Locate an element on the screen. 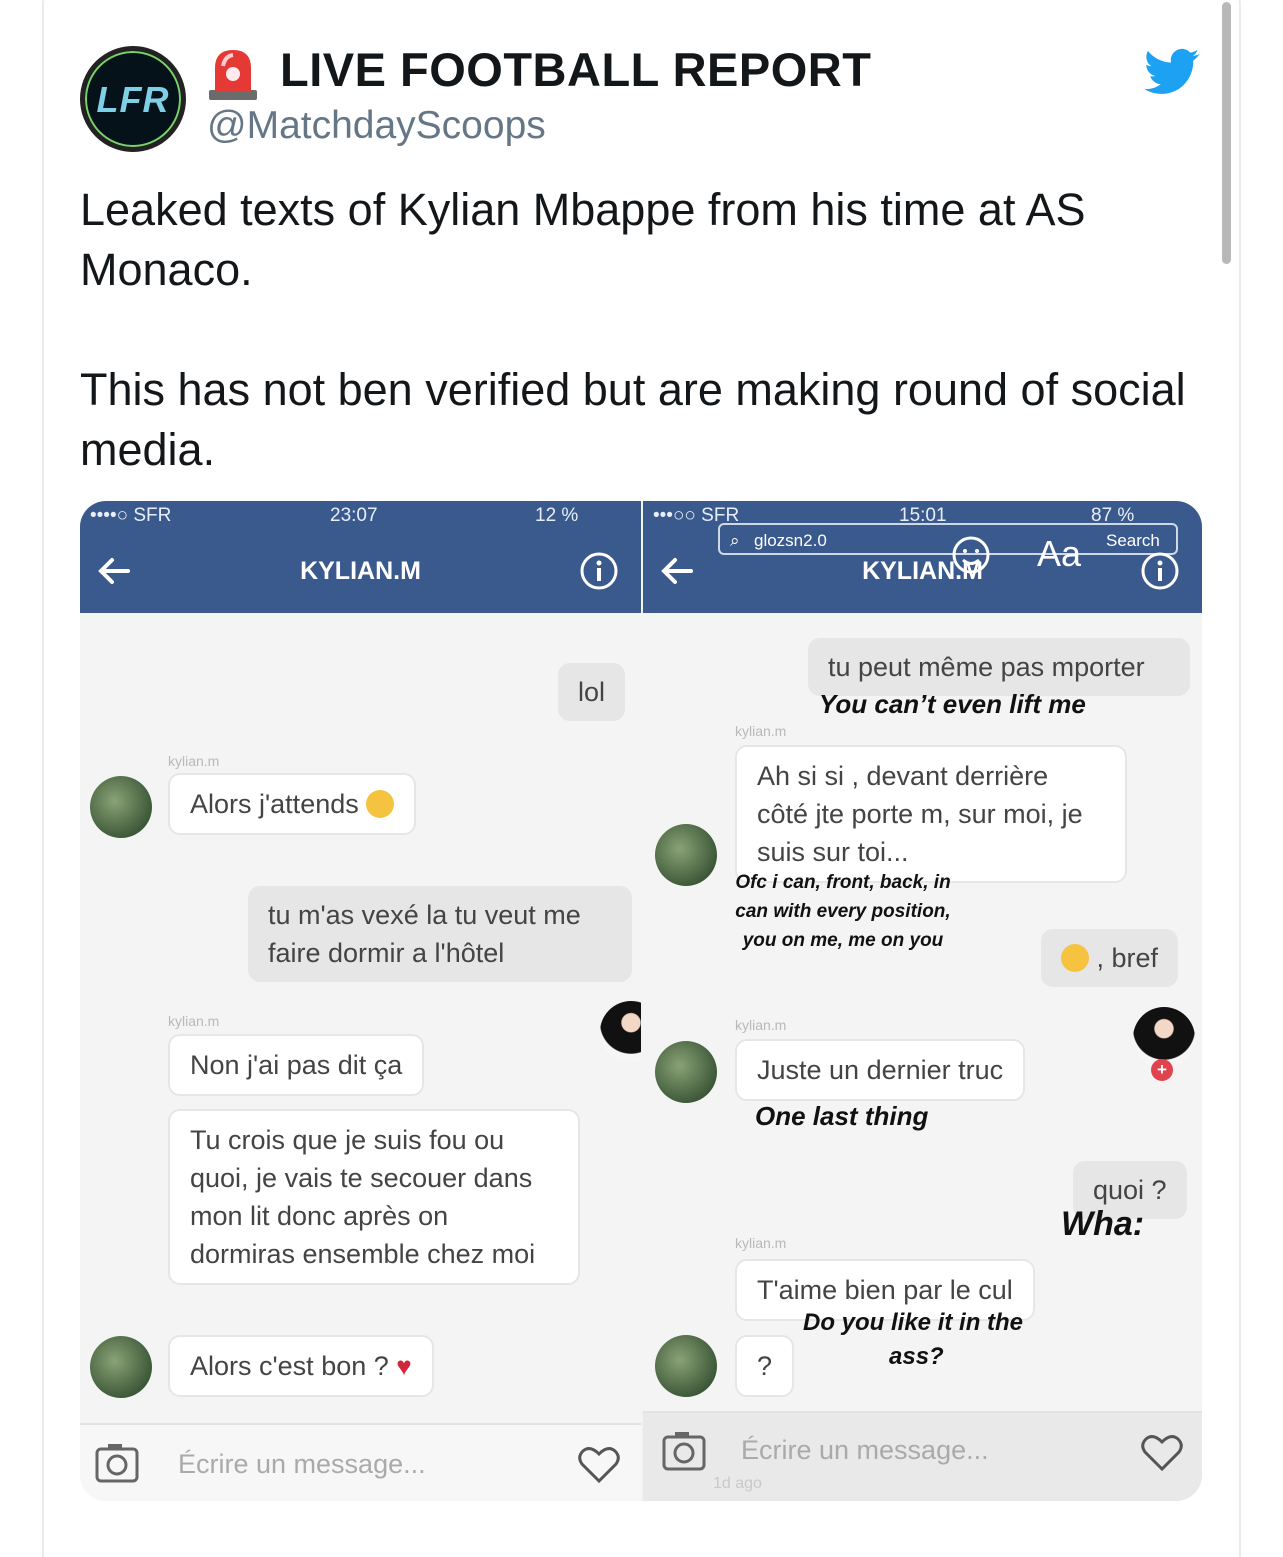  translation-caption: You can’t even lift me is located at coordinates (952, 704).